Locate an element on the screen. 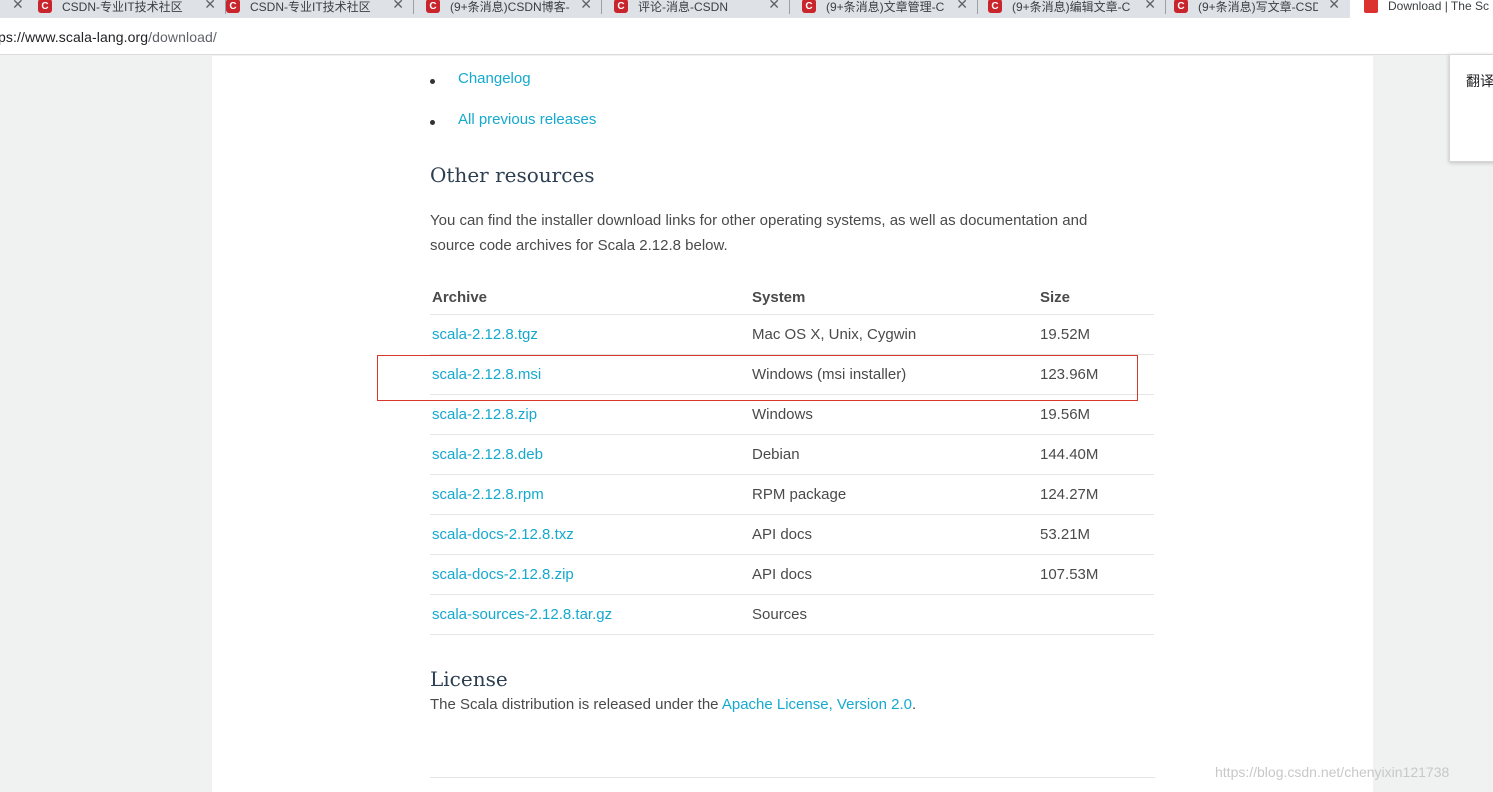  size-cell: 107.53M is located at coordinates (1096, 574).